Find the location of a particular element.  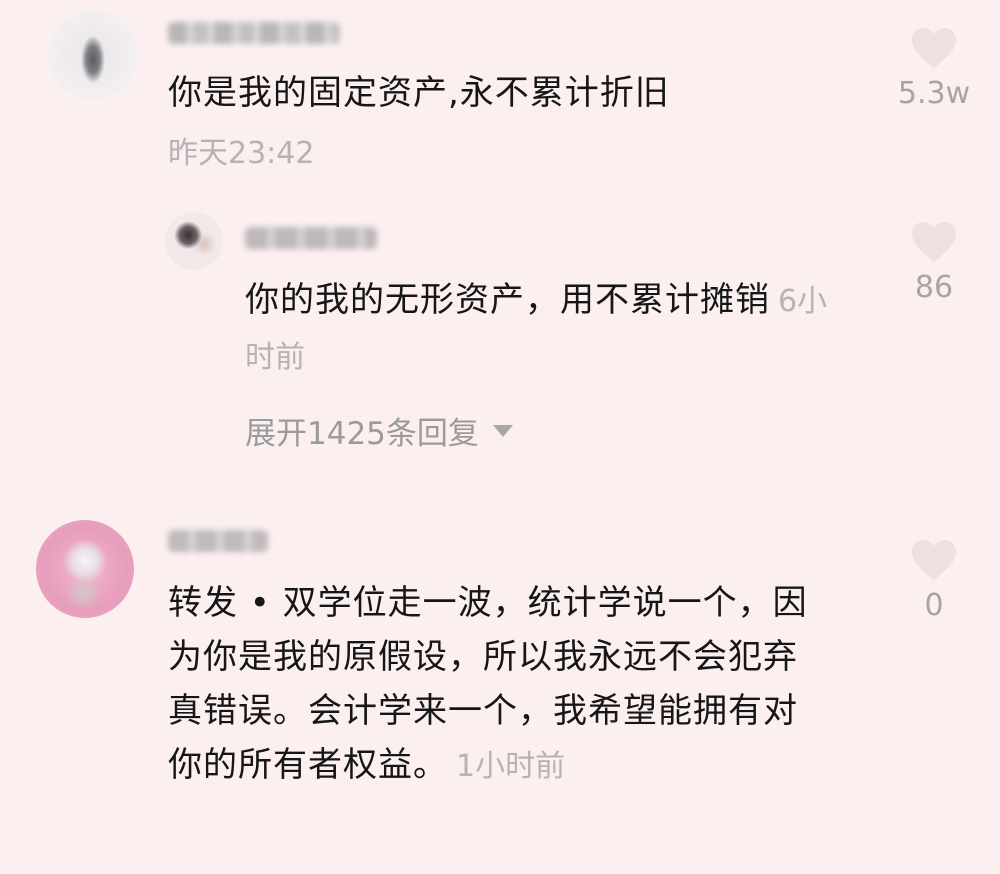

like-button: 5.3w is located at coordinates (934, 68).